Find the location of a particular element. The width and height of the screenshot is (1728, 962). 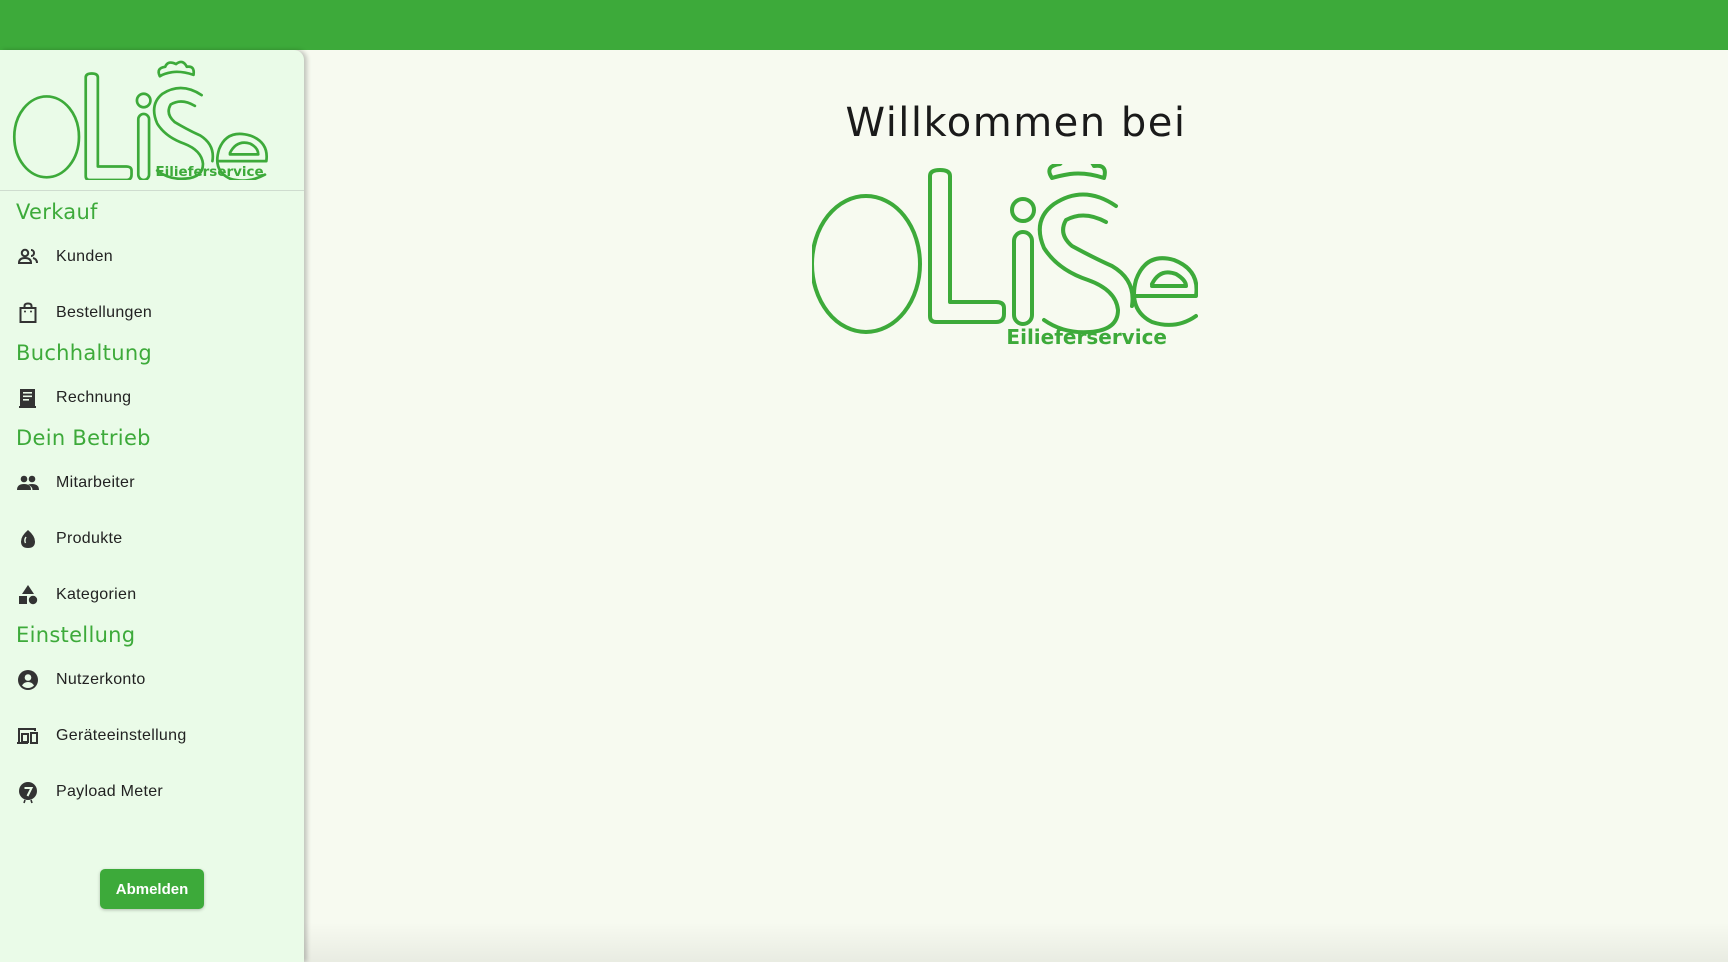

logo-subtitle: Eilieferservice is located at coordinates (1086, 336).